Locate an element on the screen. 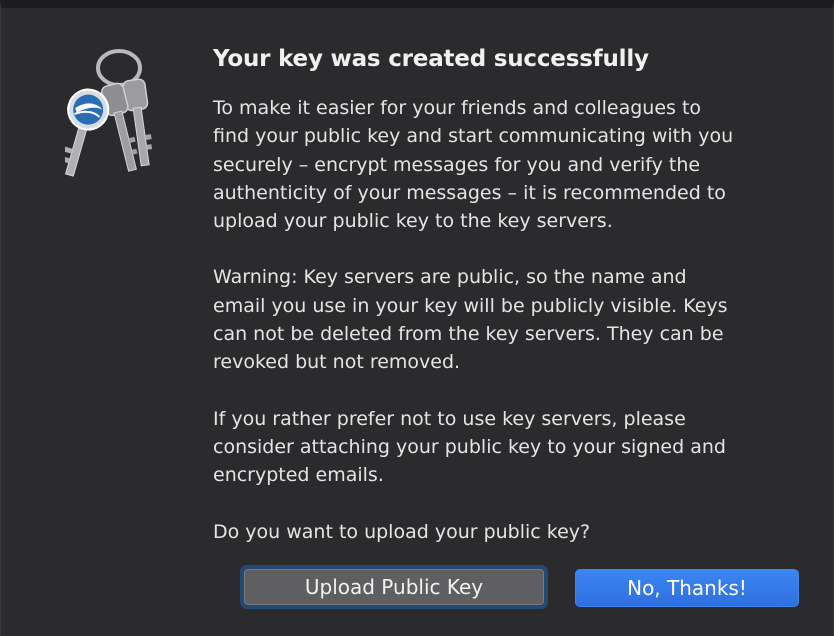 The image size is (834, 636). upload-public-key-button: Upload Public Key is located at coordinates (394, 587).